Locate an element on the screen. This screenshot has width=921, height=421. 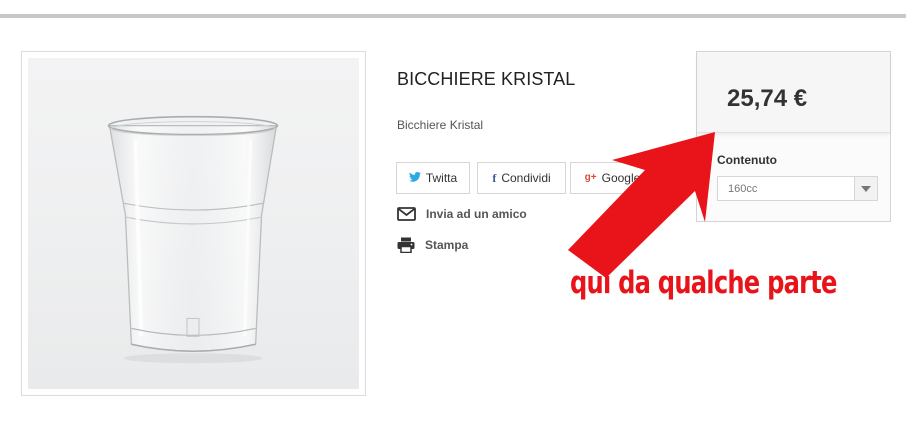
twitter-share-button: Twitta is located at coordinates (433, 178).